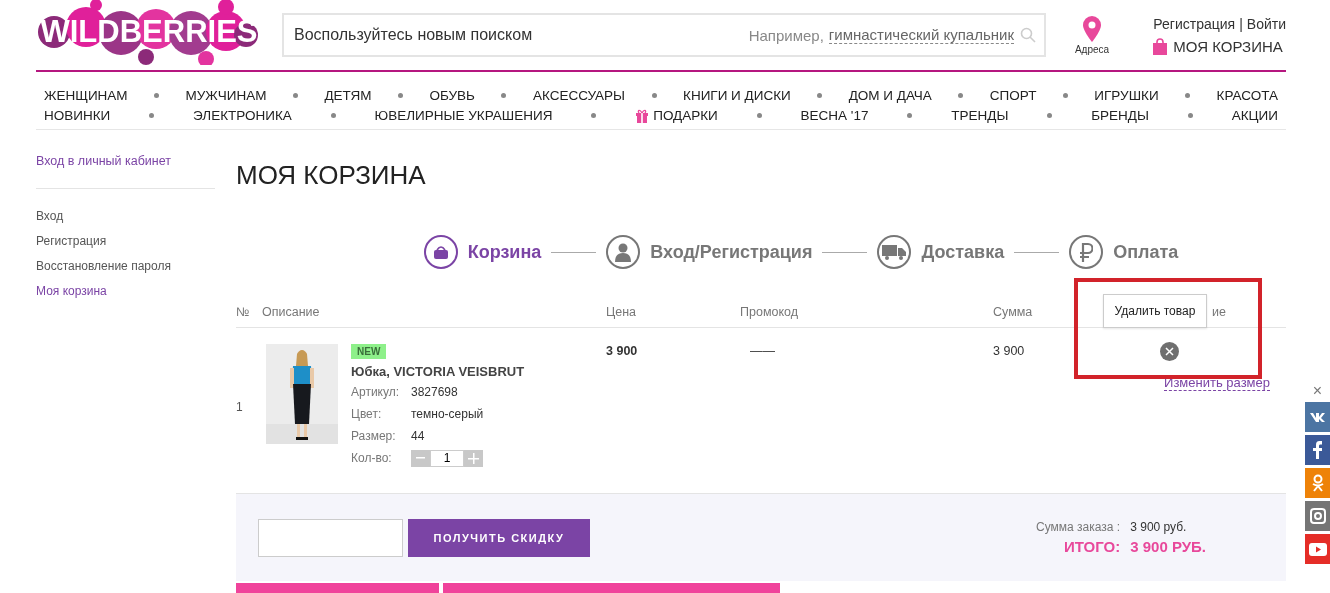 This screenshot has width=1330, height=593. Describe the element at coordinates (769, 312) in the screenshot. I see `column-header: Промокод` at that location.